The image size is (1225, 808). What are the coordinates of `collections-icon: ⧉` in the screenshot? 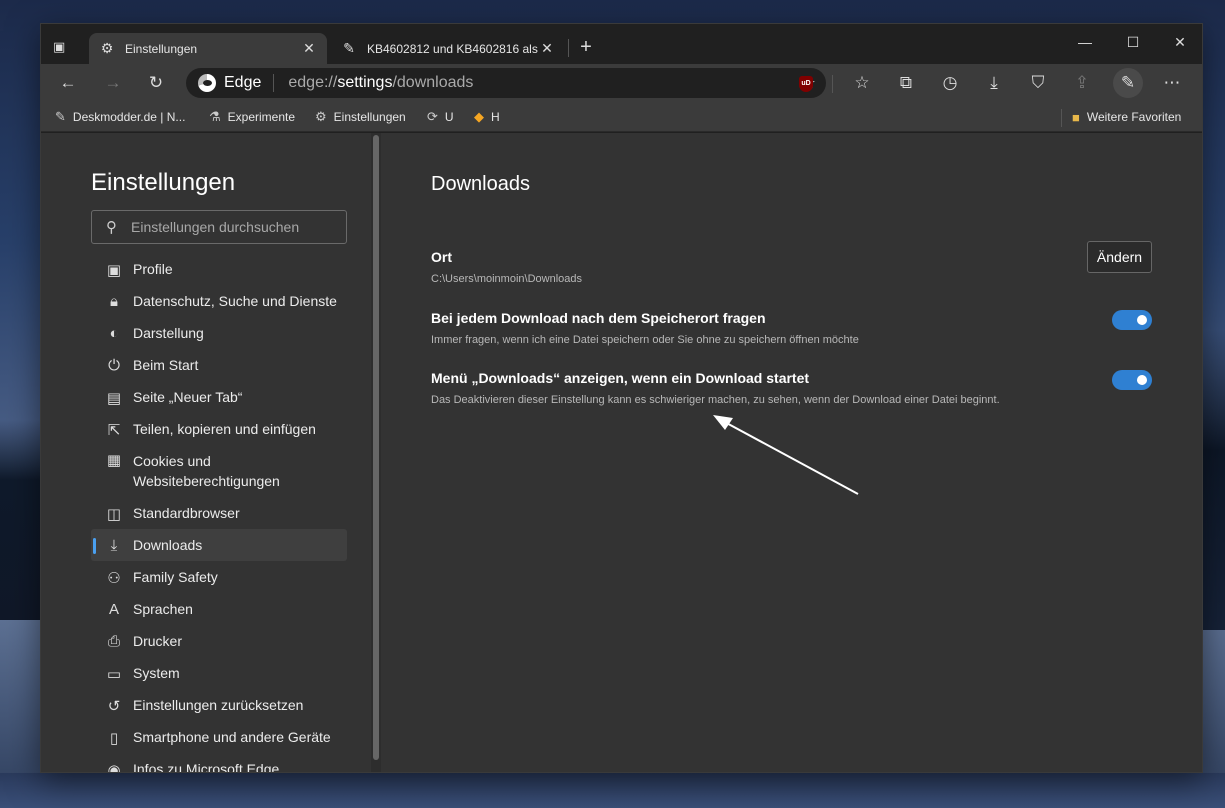 It's located at (906, 83).